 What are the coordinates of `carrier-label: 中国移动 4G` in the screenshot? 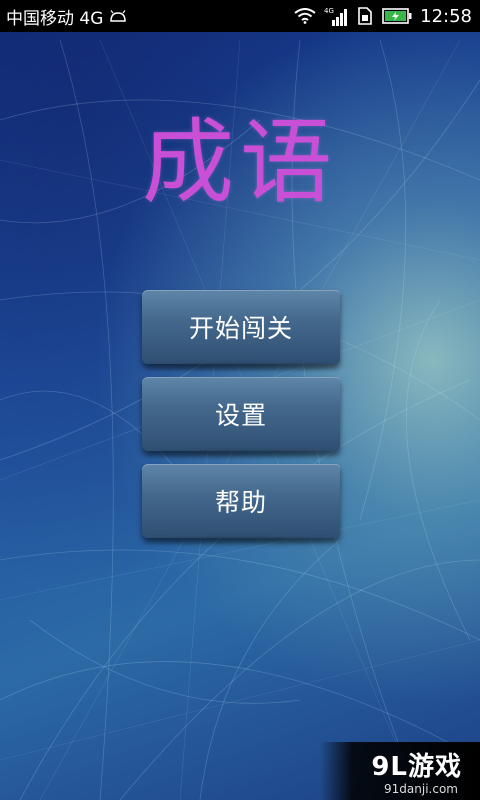 It's located at (55, 18).